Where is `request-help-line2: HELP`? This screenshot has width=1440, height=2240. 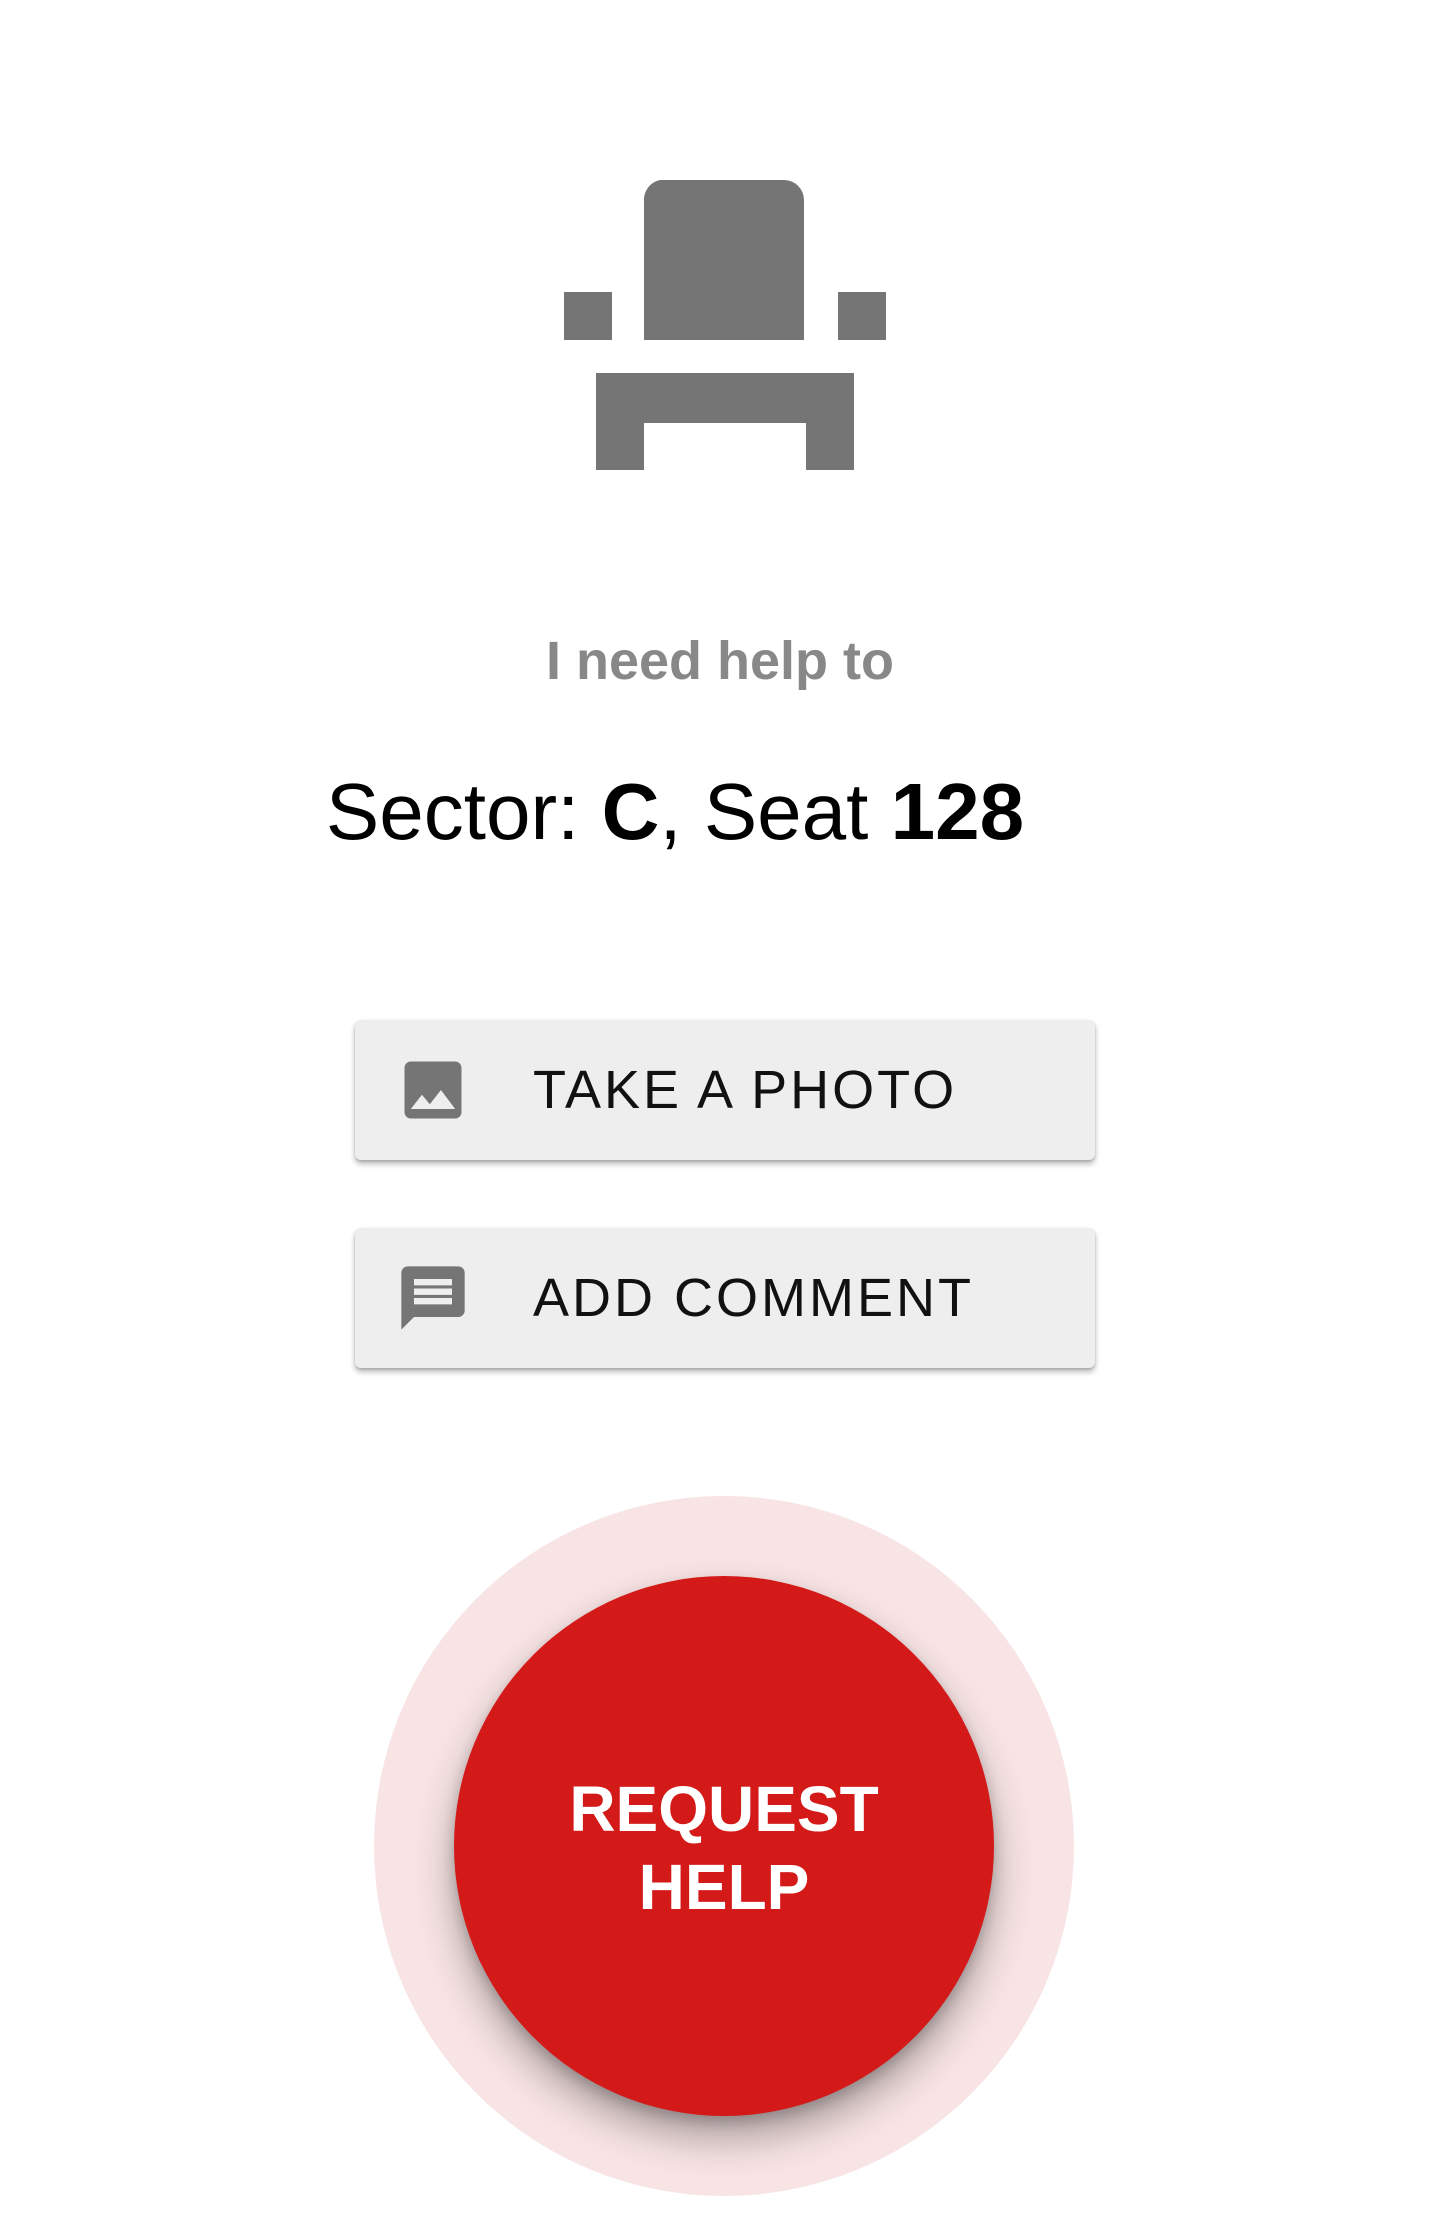 request-help-line2: HELP is located at coordinates (724, 1887).